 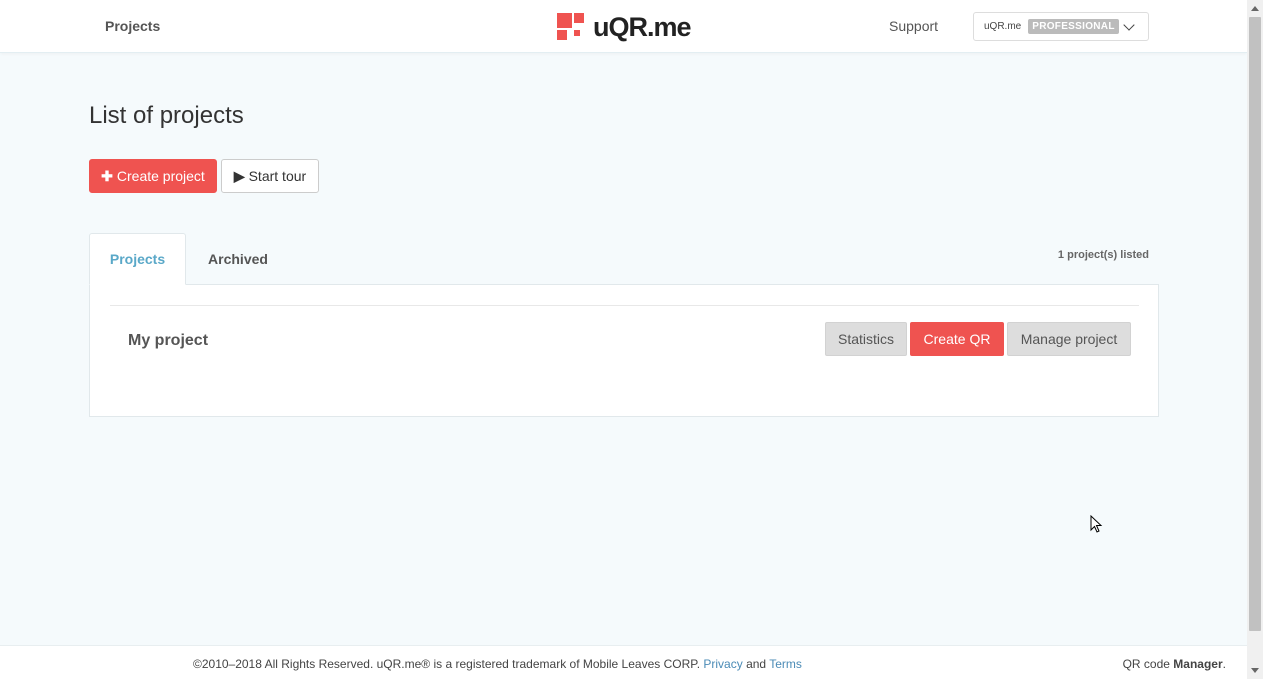 I want to click on tab-projects: Projects, so click(x=137, y=259).